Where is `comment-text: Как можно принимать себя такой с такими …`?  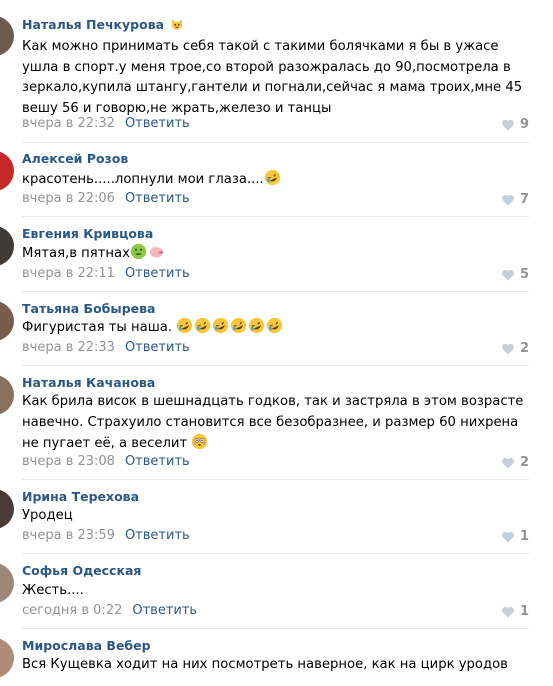
comment-text: Как можно принимать себя такой с такими … is located at coordinates (272, 77).